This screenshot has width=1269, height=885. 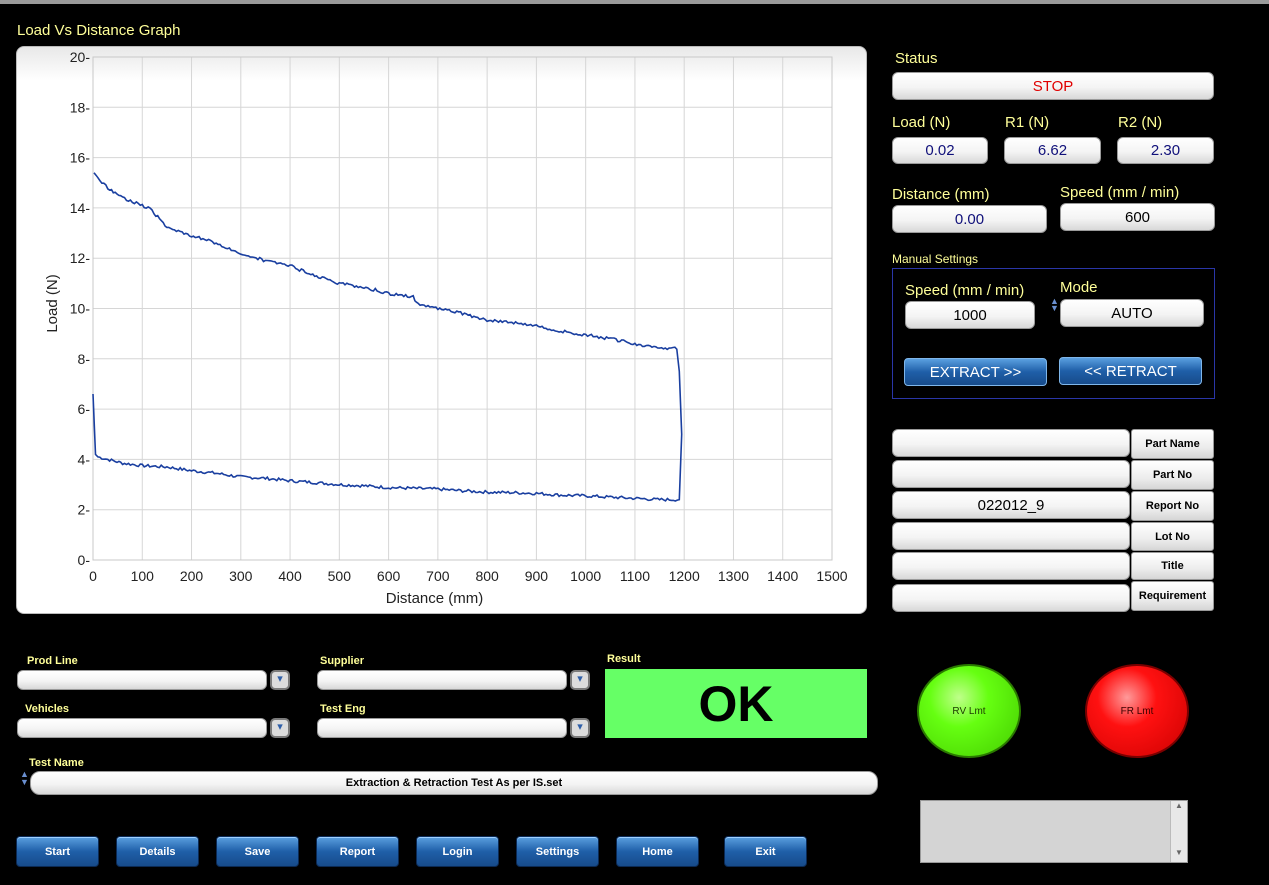 What do you see at coordinates (765, 851) in the screenshot?
I see `exit-button: Exit` at bounding box center [765, 851].